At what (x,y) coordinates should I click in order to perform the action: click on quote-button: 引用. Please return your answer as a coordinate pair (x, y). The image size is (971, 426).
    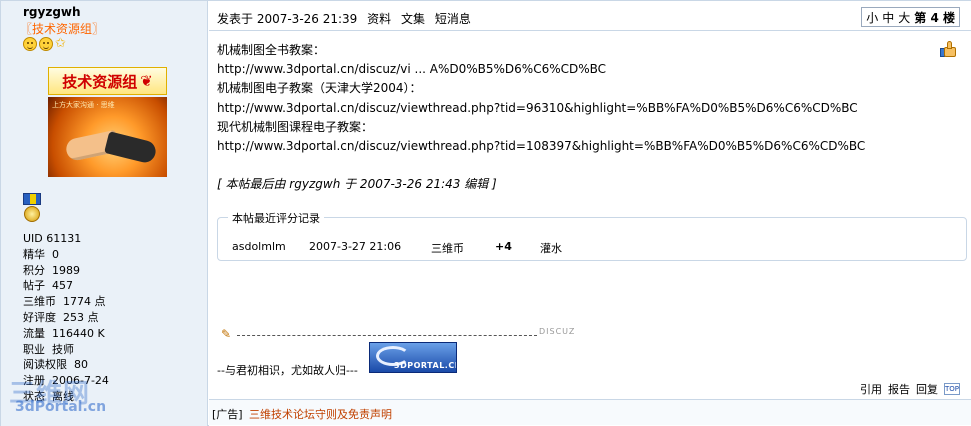
    Looking at the image, I should click on (871, 389).